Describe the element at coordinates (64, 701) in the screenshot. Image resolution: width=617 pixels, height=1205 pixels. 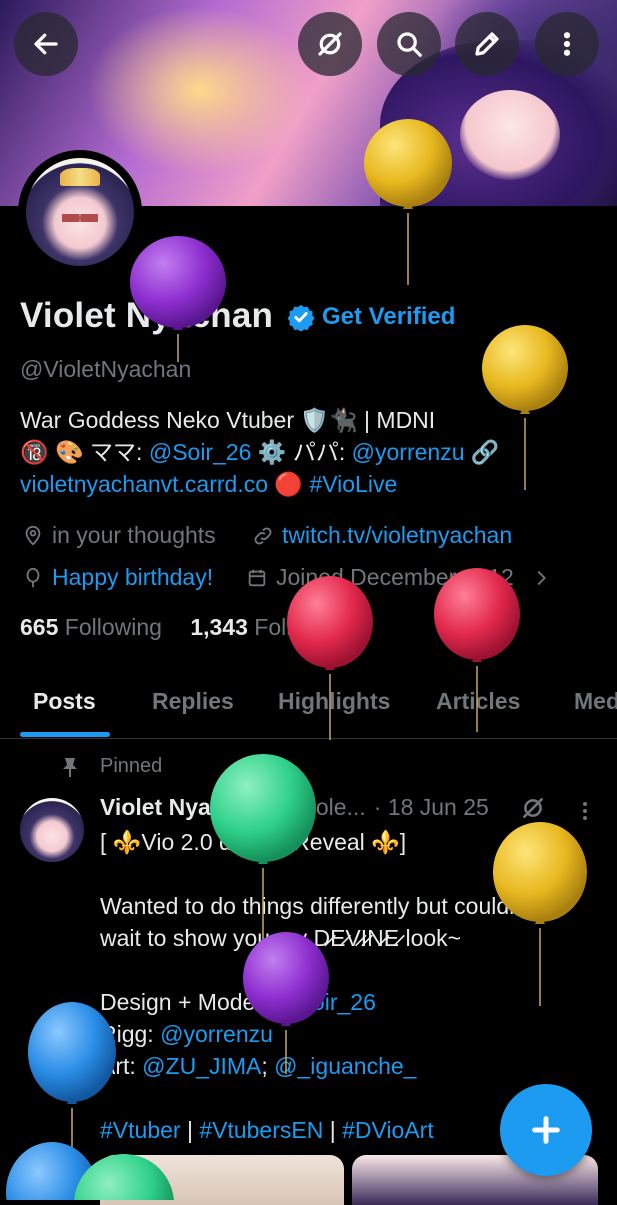
I see `tab-posts: Posts` at that location.